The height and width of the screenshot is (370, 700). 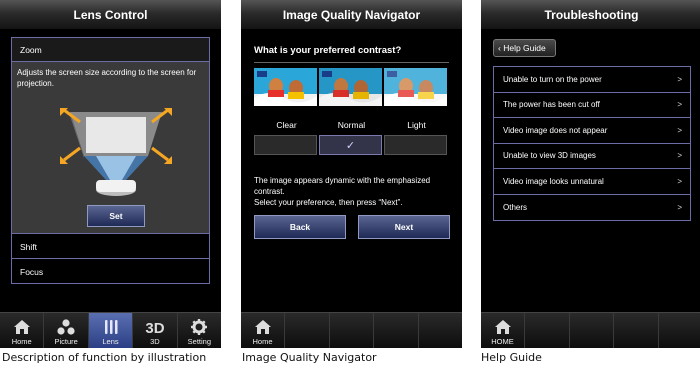 What do you see at coordinates (110, 246) in the screenshot?
I see `shift-row: Shift` at bounding box center [110, 246].